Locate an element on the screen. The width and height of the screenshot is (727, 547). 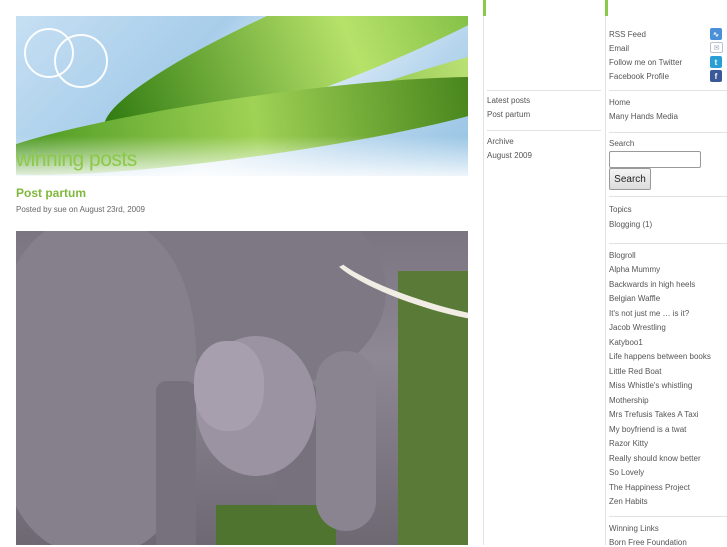
blogroll-item: Jacob Wrestling is located at coordinates (637, 327).